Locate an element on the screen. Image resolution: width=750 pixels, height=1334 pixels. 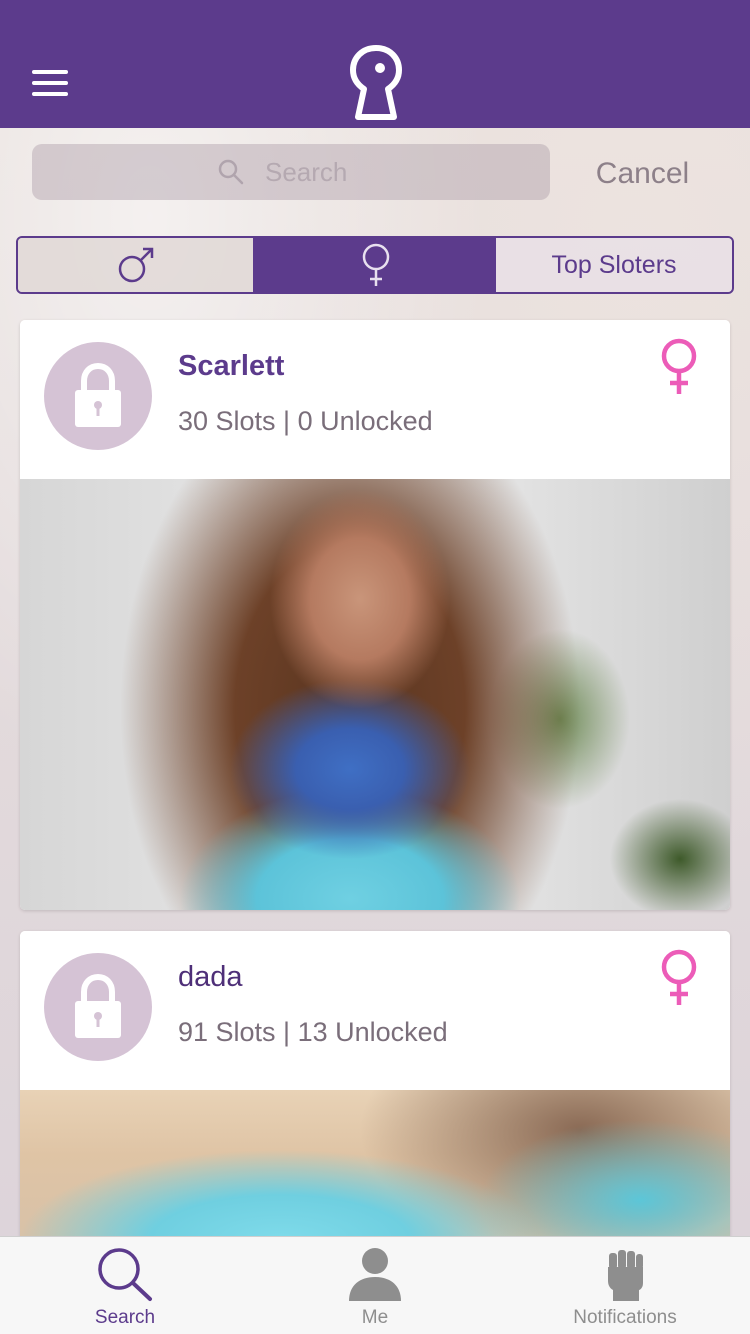
keyhole-logo-icon is located at coordinates (376, 82).